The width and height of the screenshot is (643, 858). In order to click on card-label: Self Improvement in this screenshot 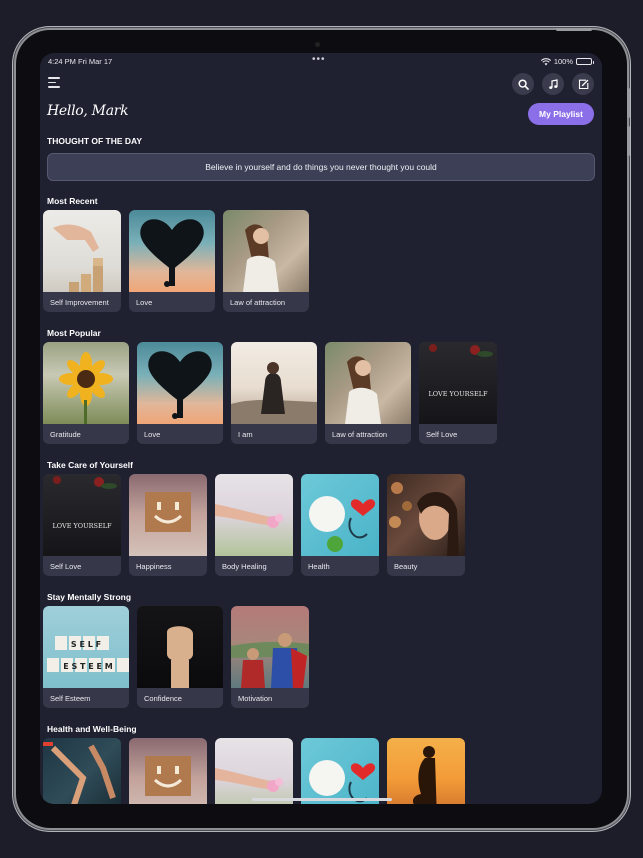, I will do `click(79, 302)`.